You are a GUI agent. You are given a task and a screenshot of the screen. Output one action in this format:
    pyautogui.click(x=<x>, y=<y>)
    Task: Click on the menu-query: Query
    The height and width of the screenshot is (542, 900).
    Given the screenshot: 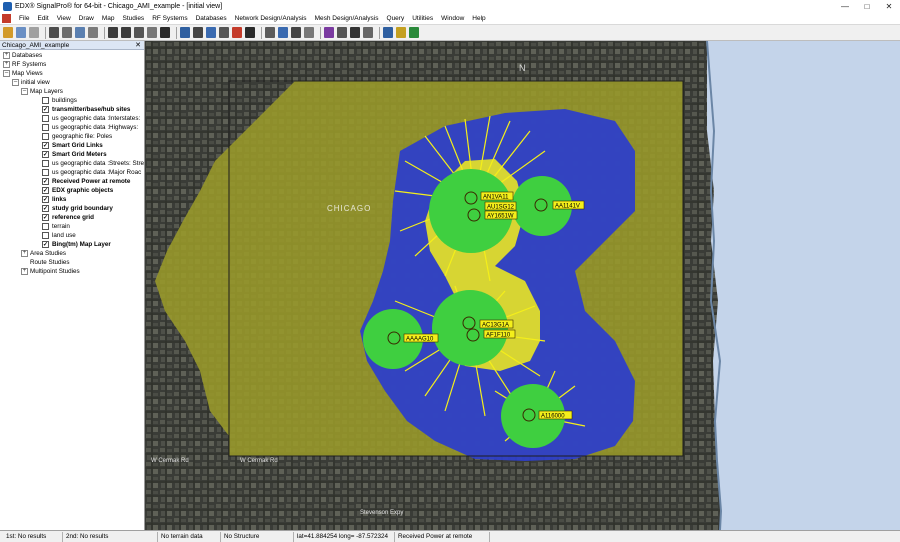 What is the action you would take?
    pyautogui.click(x=396, y=18)
    